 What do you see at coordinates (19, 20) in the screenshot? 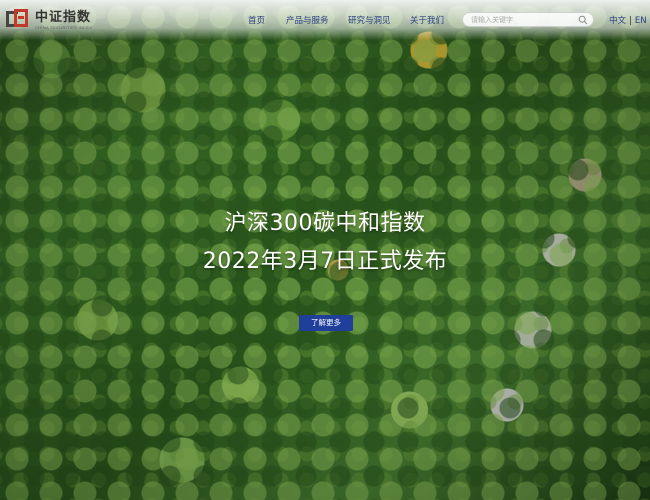
I see `logo-mark-icon` at bounding box center [19, 20].